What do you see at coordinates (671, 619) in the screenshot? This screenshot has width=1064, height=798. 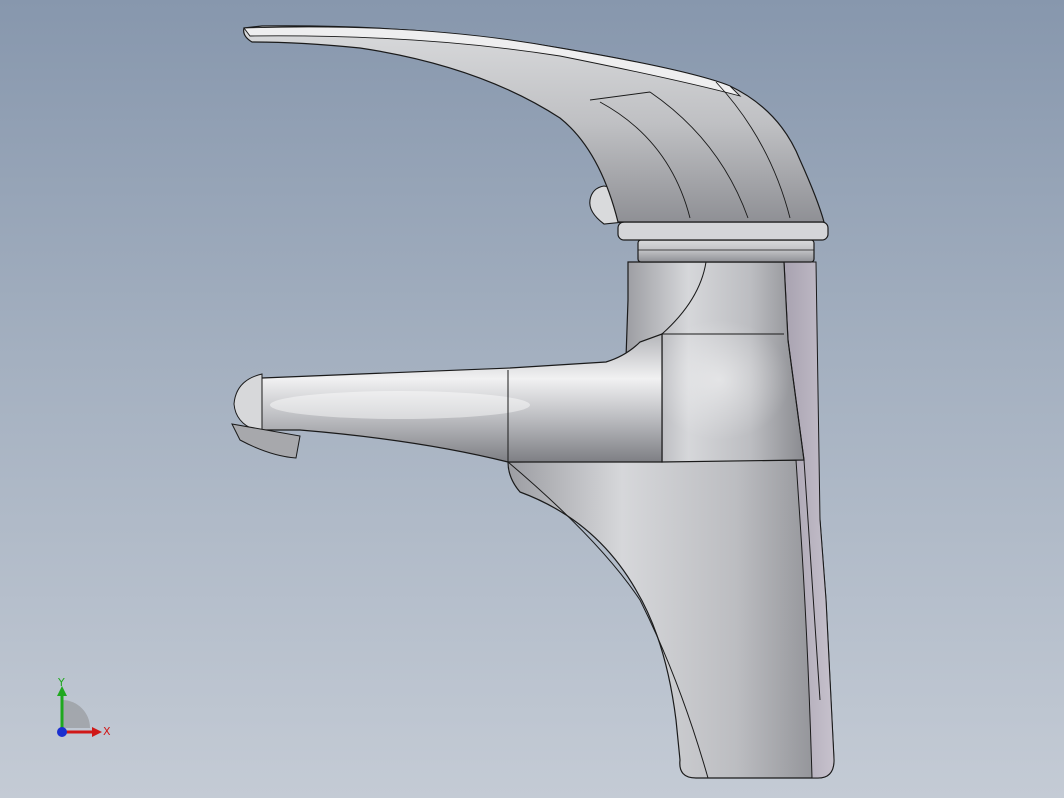 I see `faucet-lower-body` at bounding box center [671, 619].